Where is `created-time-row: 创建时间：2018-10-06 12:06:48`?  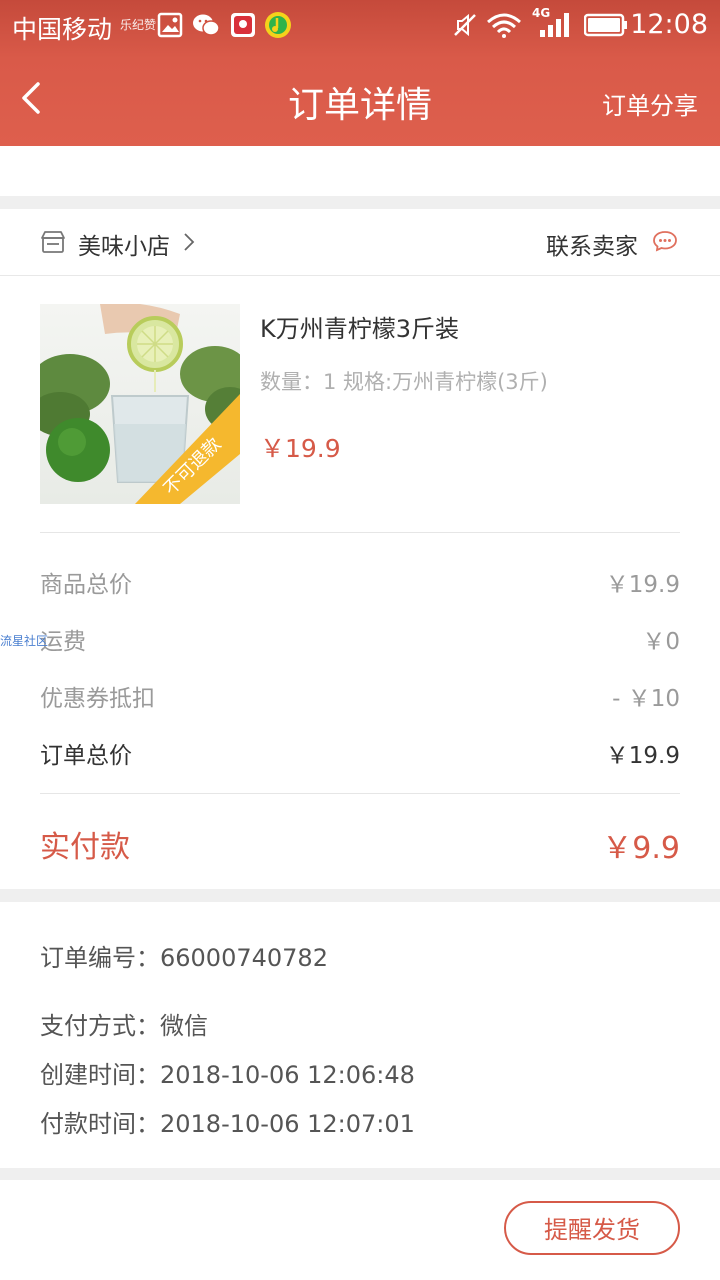 created-time-row: 创建时间：2018-10-06 12:06:48 is located at coordinates (227, 1072).